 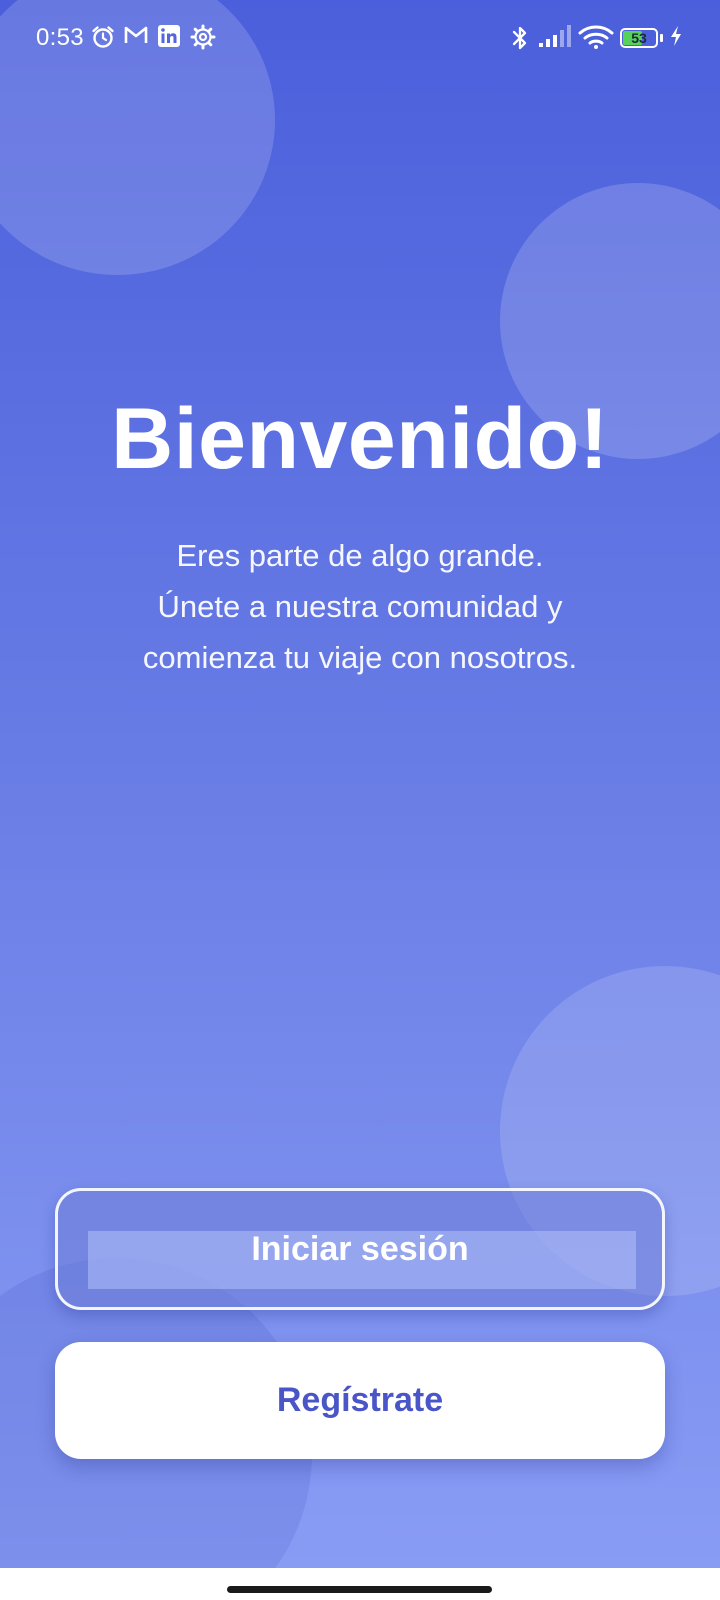 What do you see at coordinates (360, 39) in the screenshot?
I see `status-bar: 0:53 53` at bounding box center [360, 39].